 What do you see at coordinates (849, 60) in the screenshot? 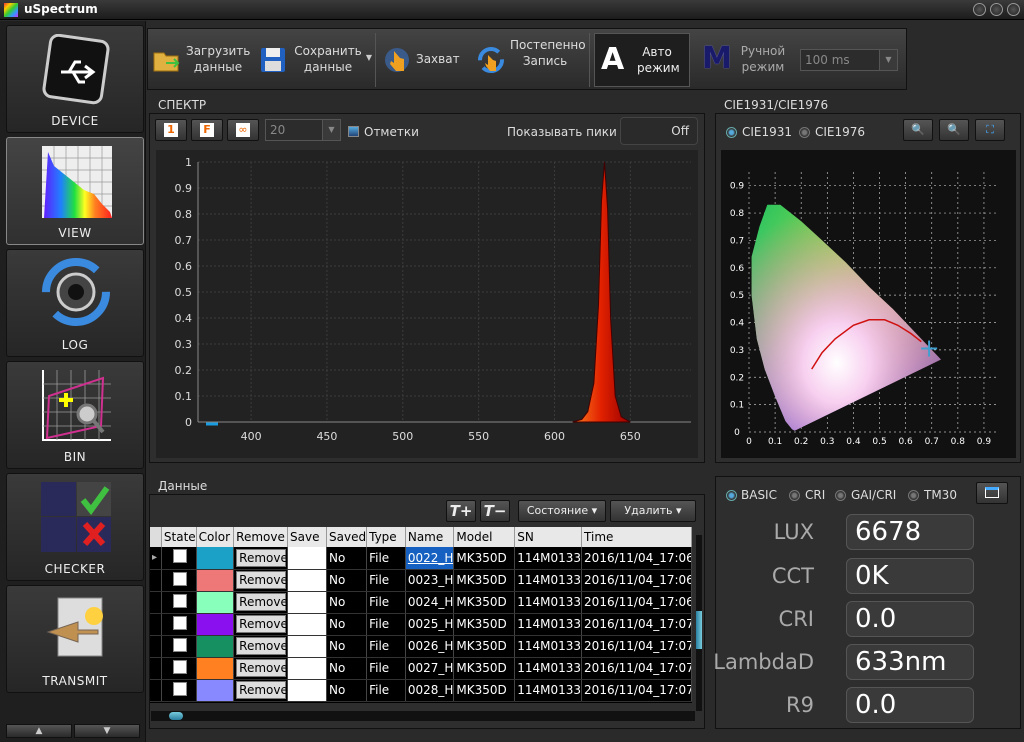
I see `interval-select: 100 ms ▼` at bounding box center [849, 60].